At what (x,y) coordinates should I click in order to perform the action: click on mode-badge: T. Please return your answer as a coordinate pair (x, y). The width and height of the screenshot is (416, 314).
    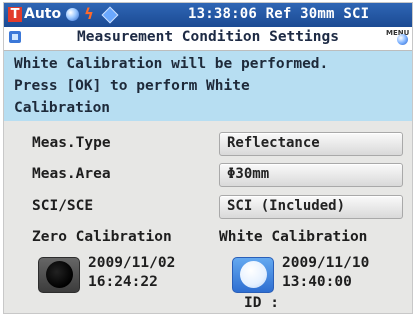
    Looking at the image, I should click on (15, 14).